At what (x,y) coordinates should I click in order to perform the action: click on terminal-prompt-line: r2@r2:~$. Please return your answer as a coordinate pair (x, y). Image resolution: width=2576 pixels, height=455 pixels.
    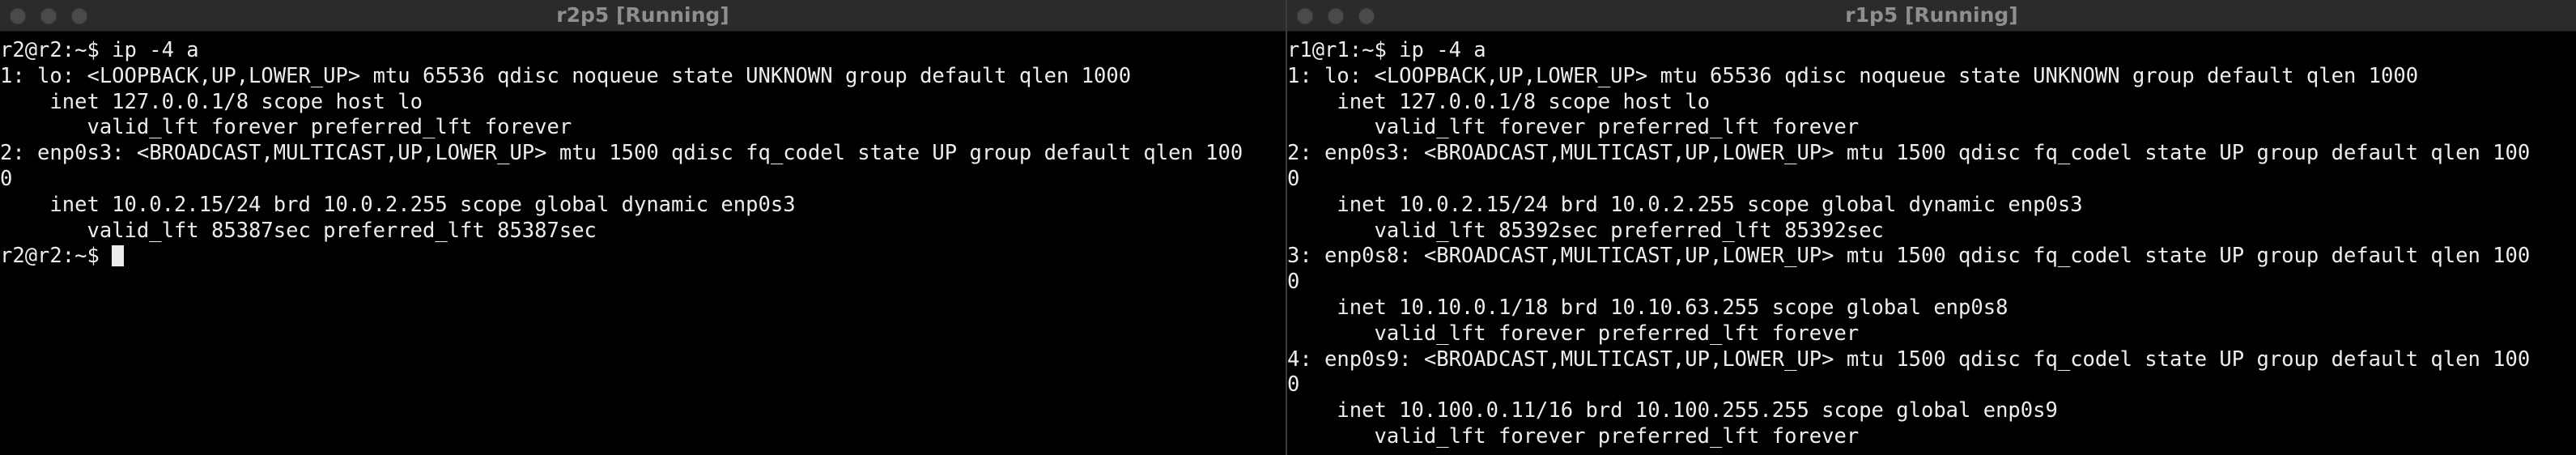
    Looking at the image, I should click on (643, 257).